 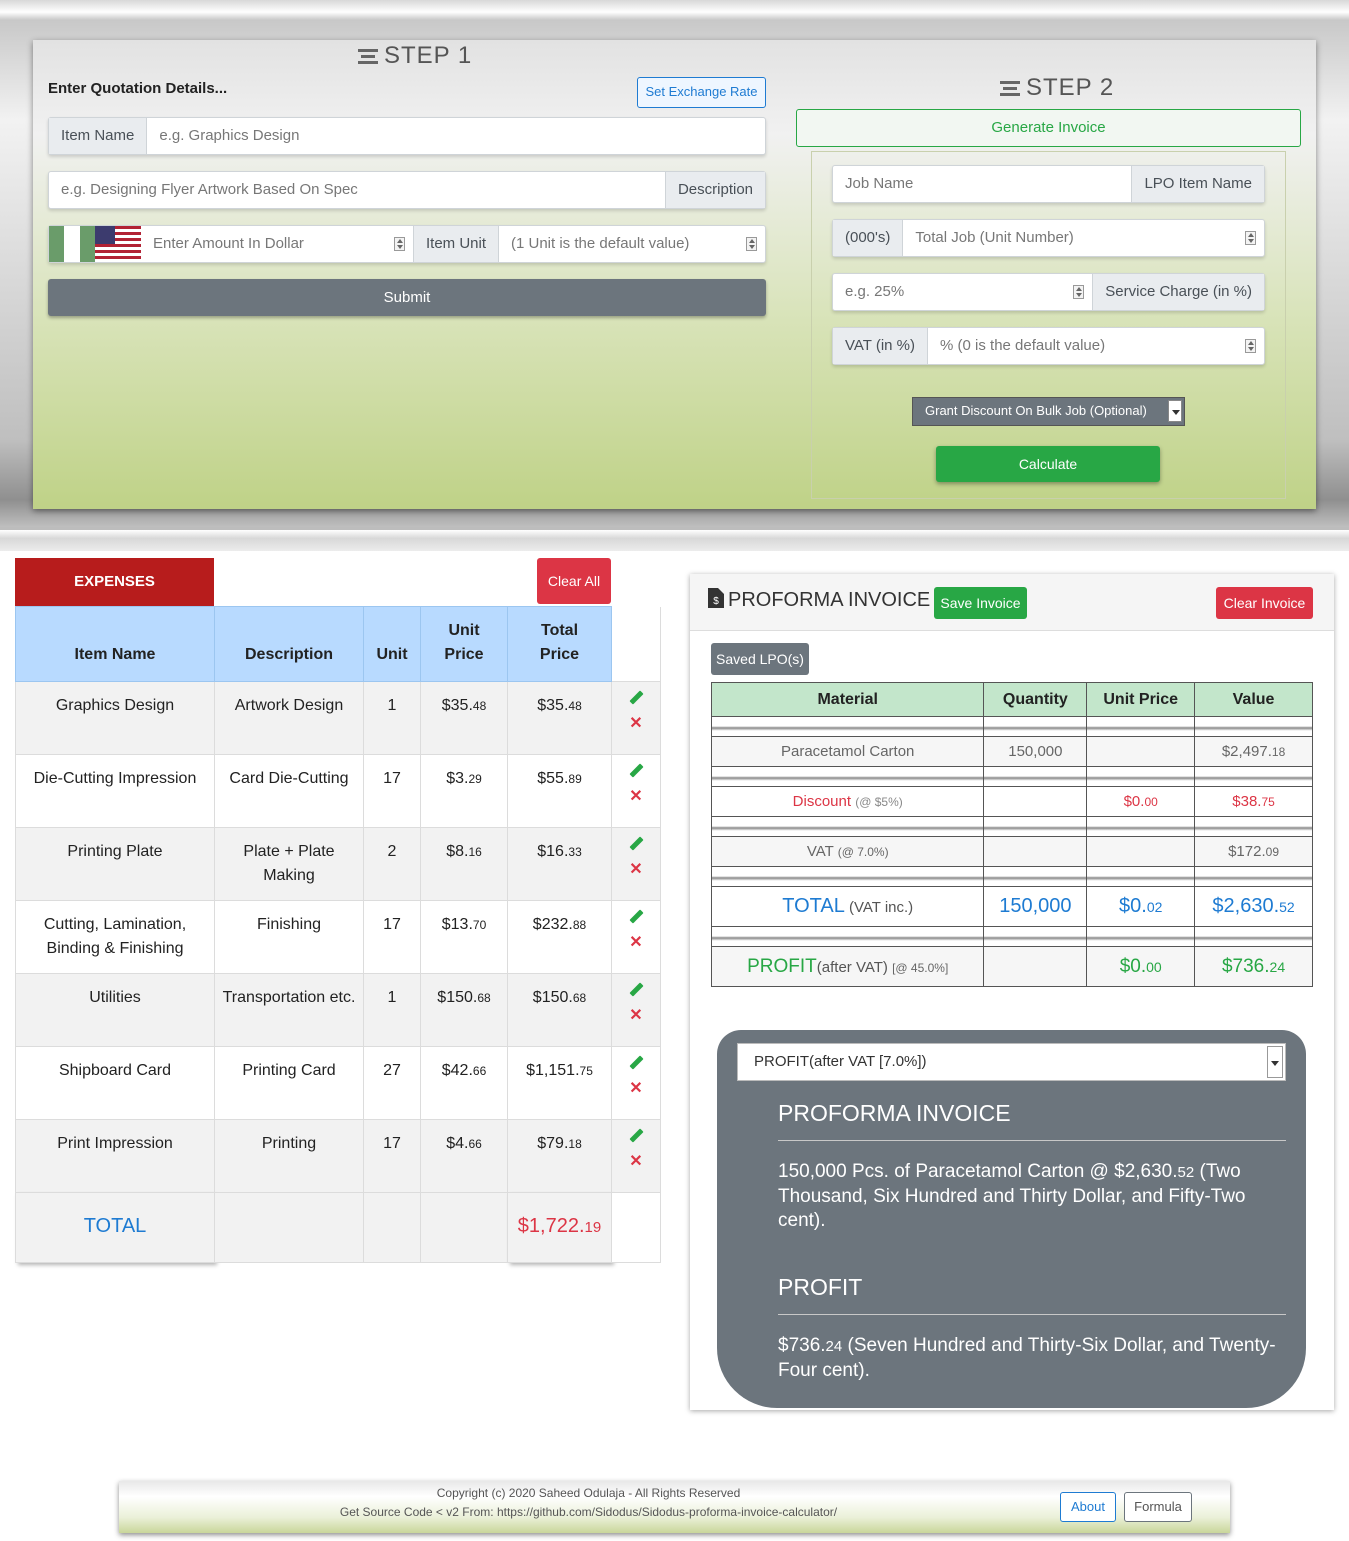 I want to click on saved-lpo-button: Saved LPO(s), so click(x=760, y=659).